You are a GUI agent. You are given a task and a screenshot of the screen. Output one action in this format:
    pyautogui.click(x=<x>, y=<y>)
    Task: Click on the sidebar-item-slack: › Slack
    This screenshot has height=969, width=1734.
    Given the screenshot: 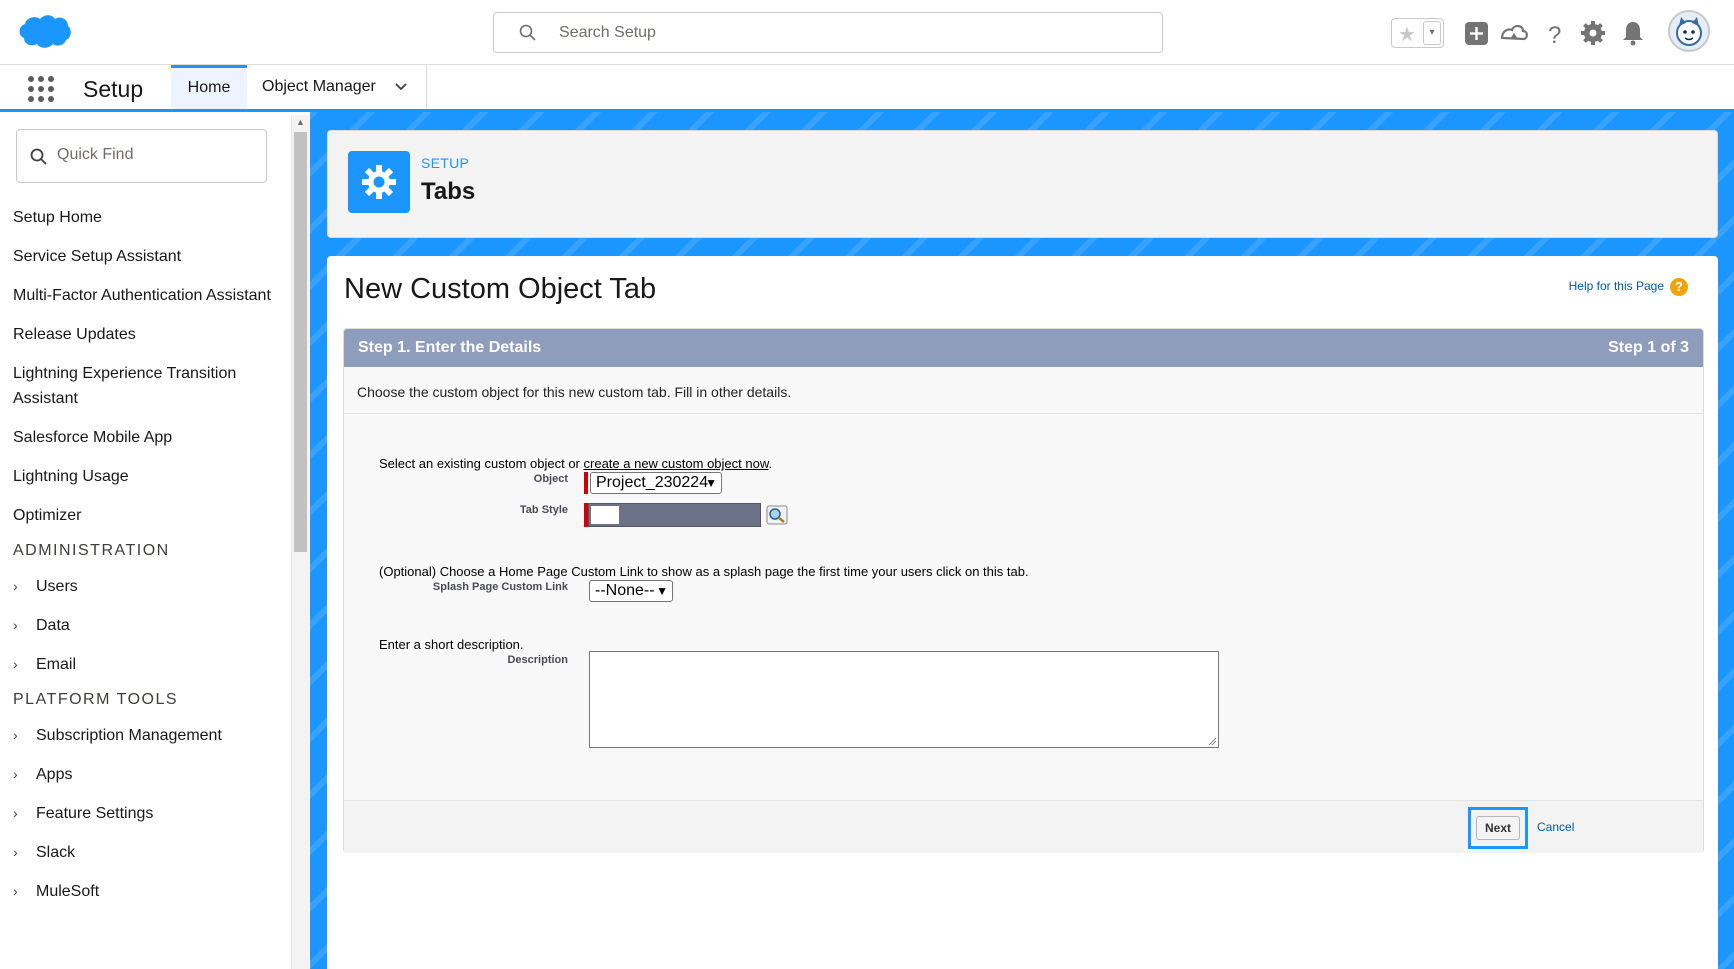 What is the action you would take?
    pyautogui.click(x=148, y=852)
    